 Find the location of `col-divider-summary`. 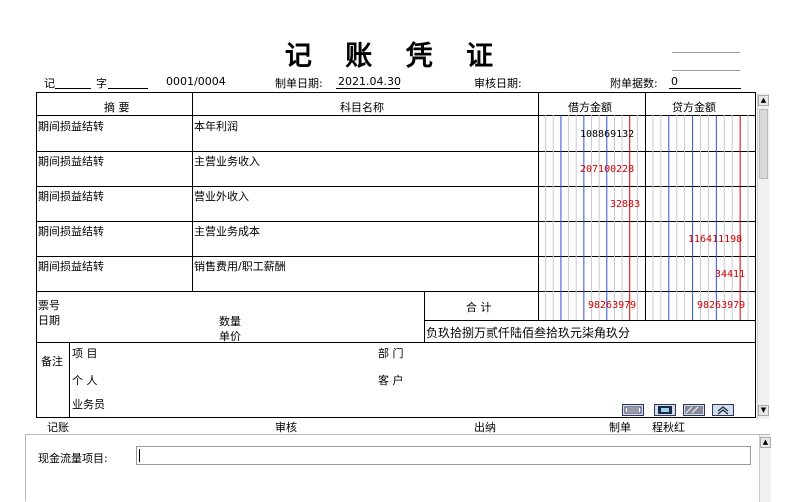

col-divider-summary is located at coordinates (192, 191).